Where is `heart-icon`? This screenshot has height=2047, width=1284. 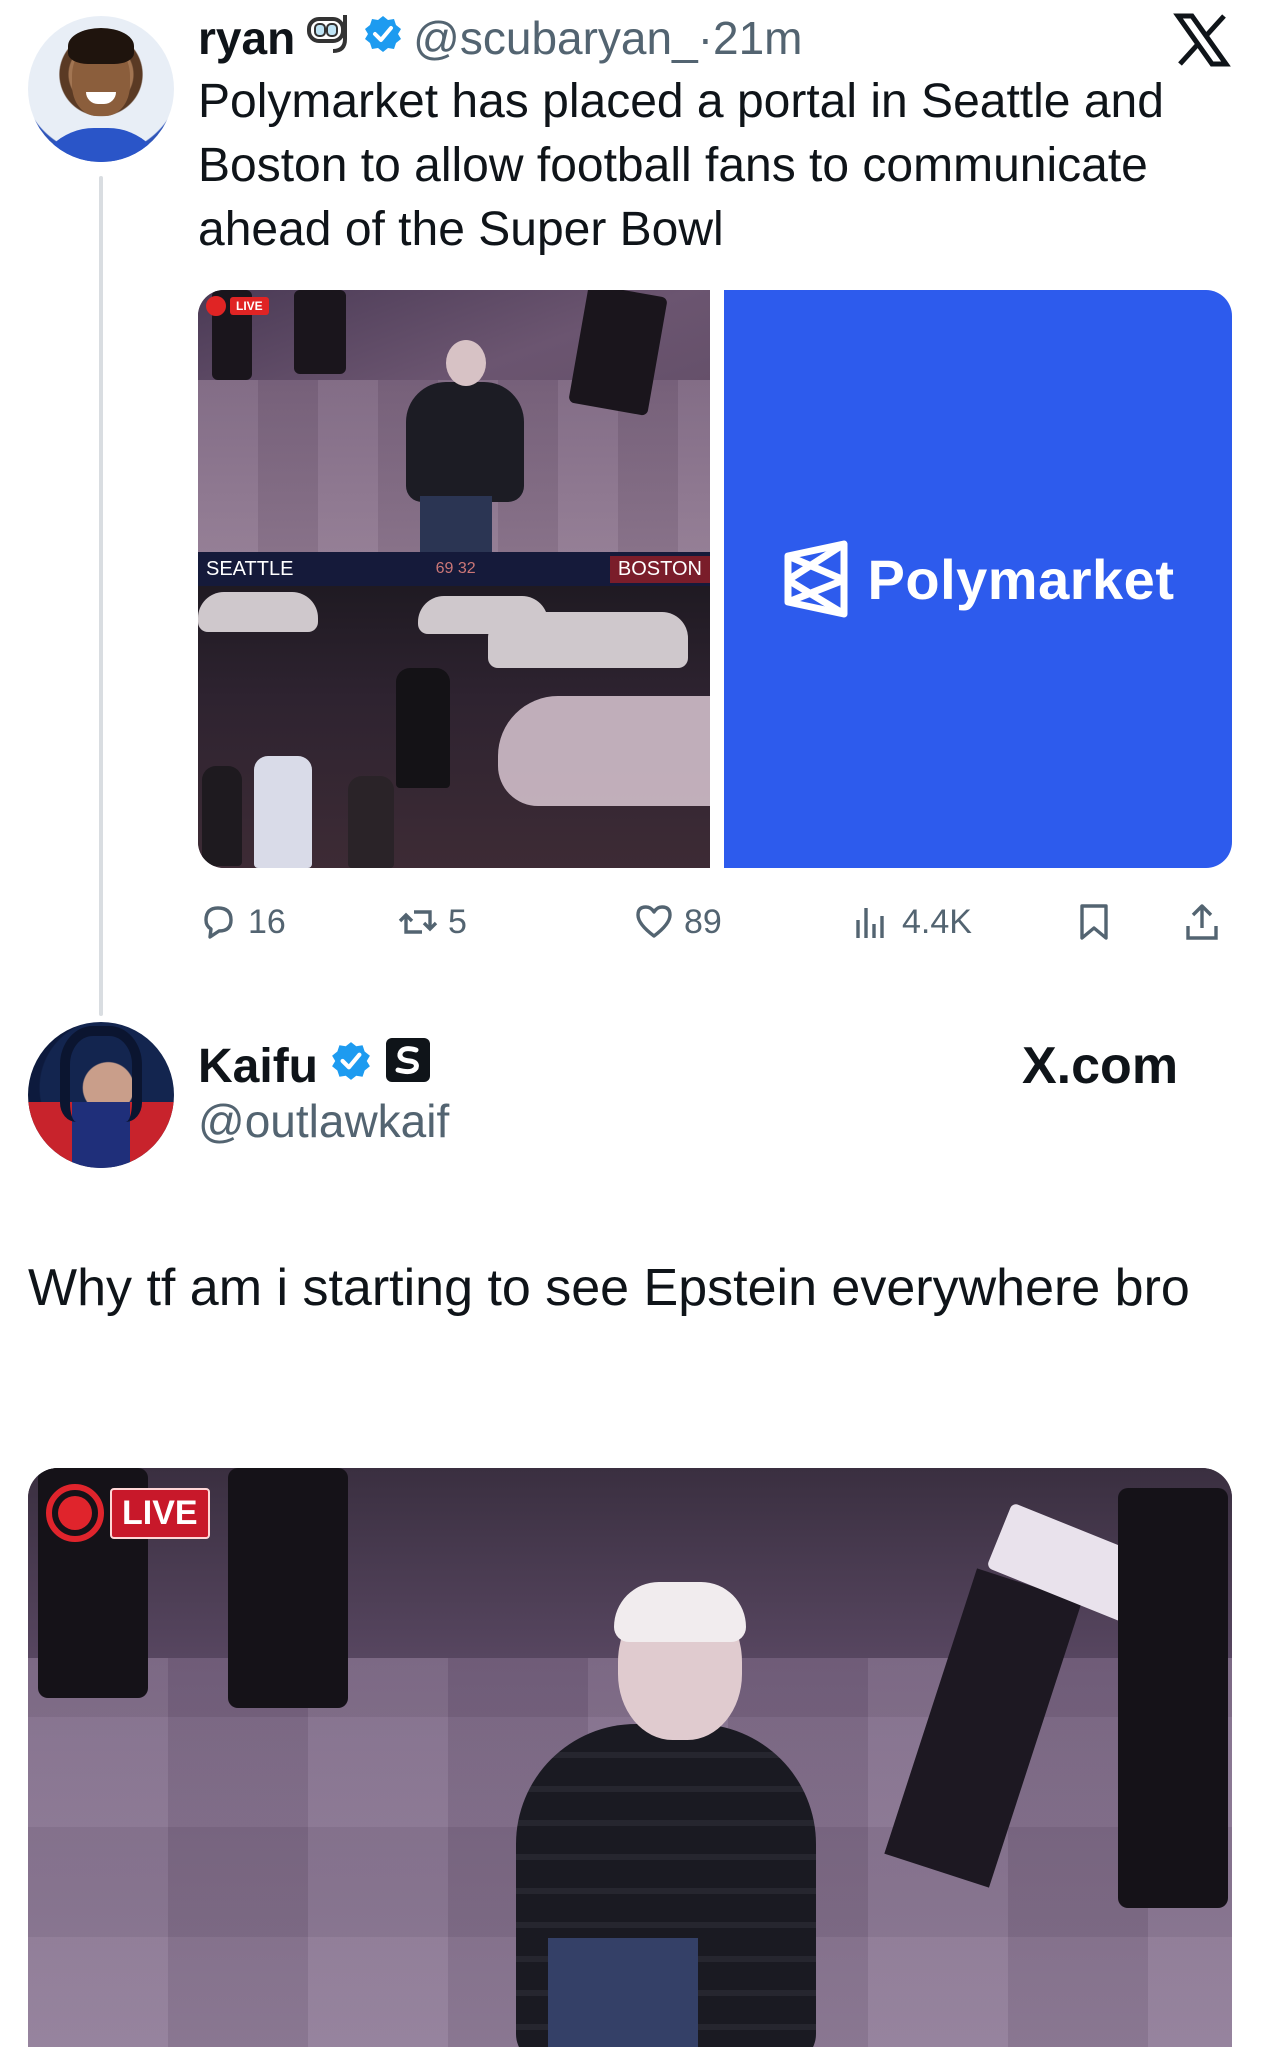 heart-icon is located at coordinates (654, 921).